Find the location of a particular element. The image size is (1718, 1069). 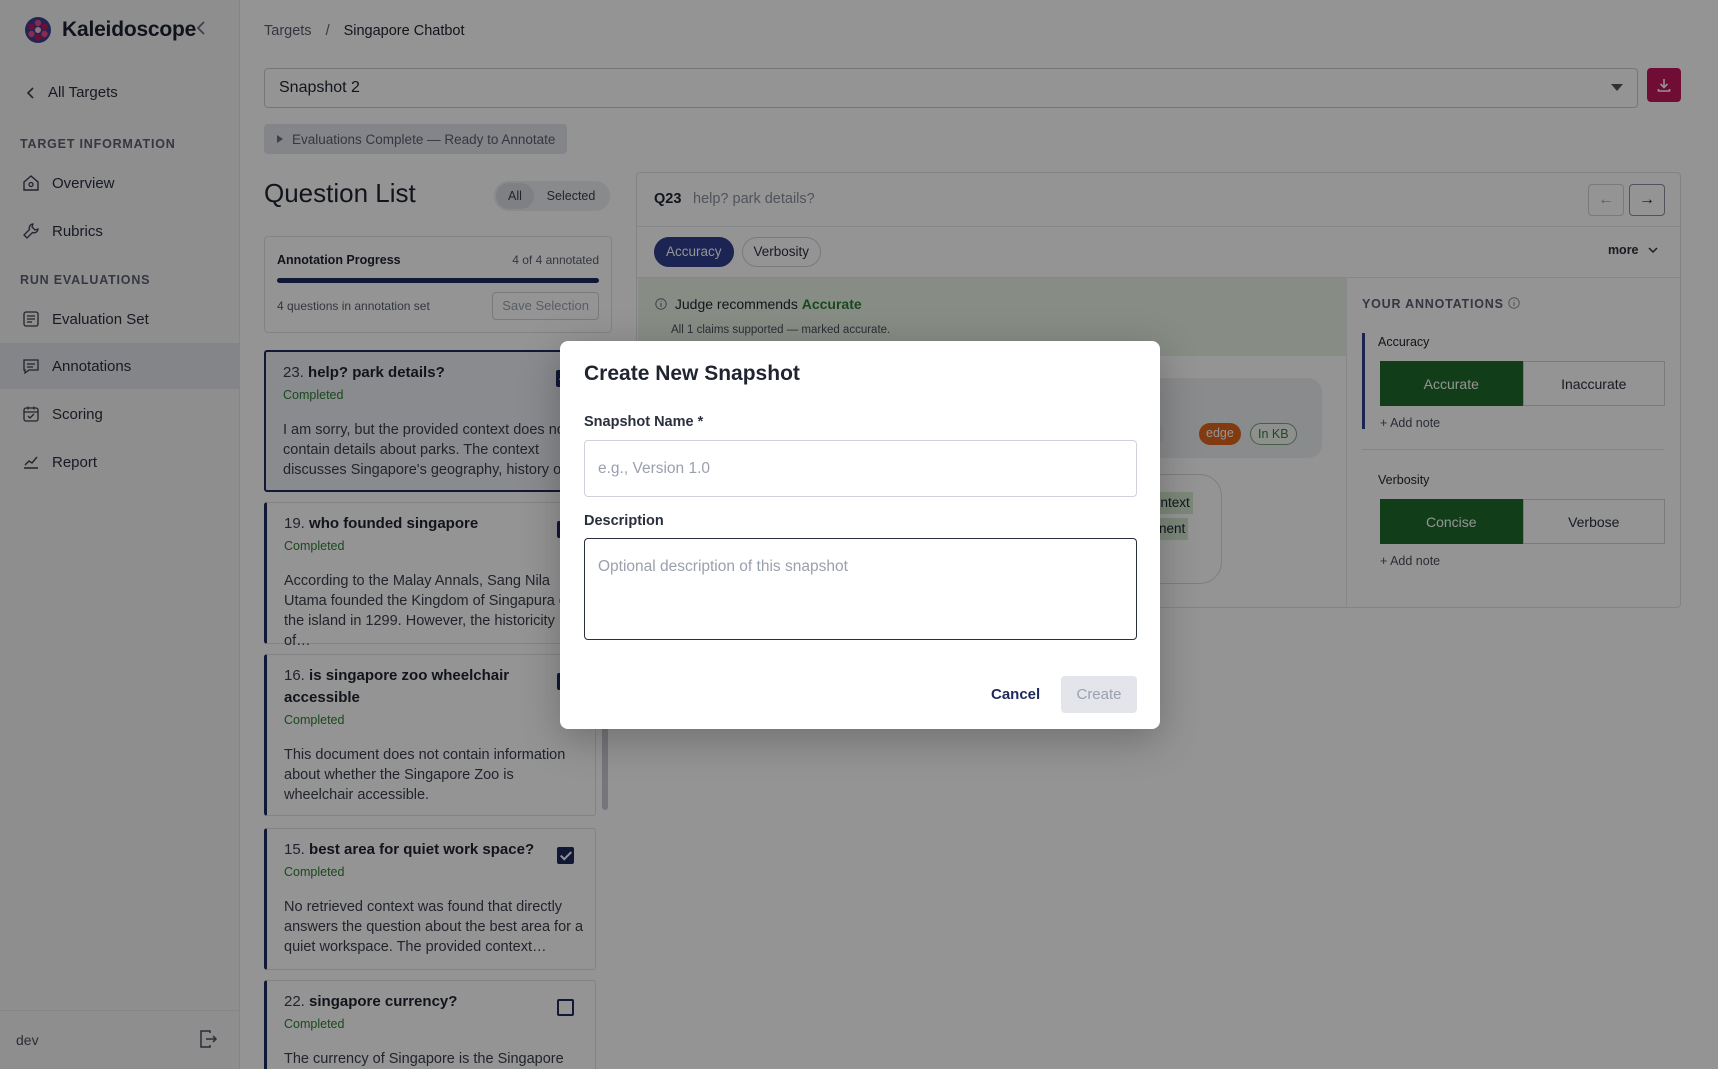

snapshot-name-label: Snapshot Name * is located at coordinates (644, 422).